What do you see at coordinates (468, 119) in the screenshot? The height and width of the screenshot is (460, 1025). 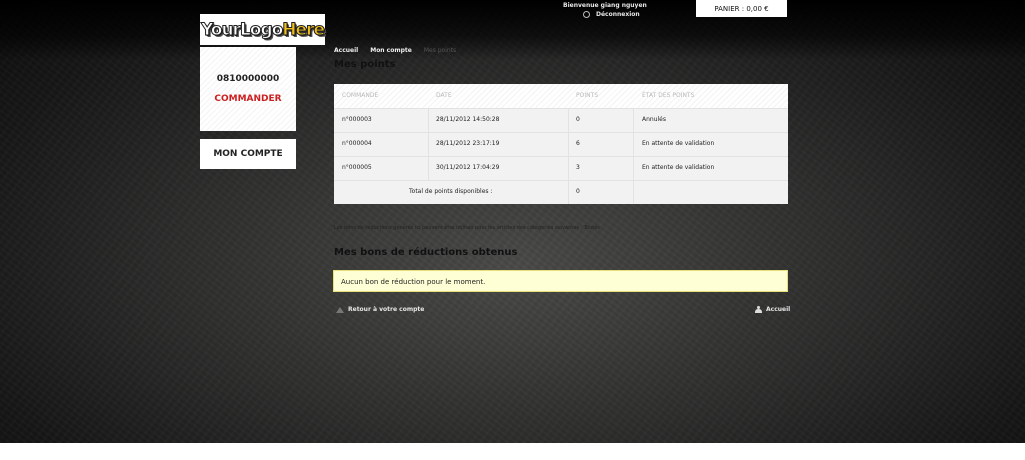 I see `date-cell: 28/11/2012 14:50:28` at bounding box center [468, 119].